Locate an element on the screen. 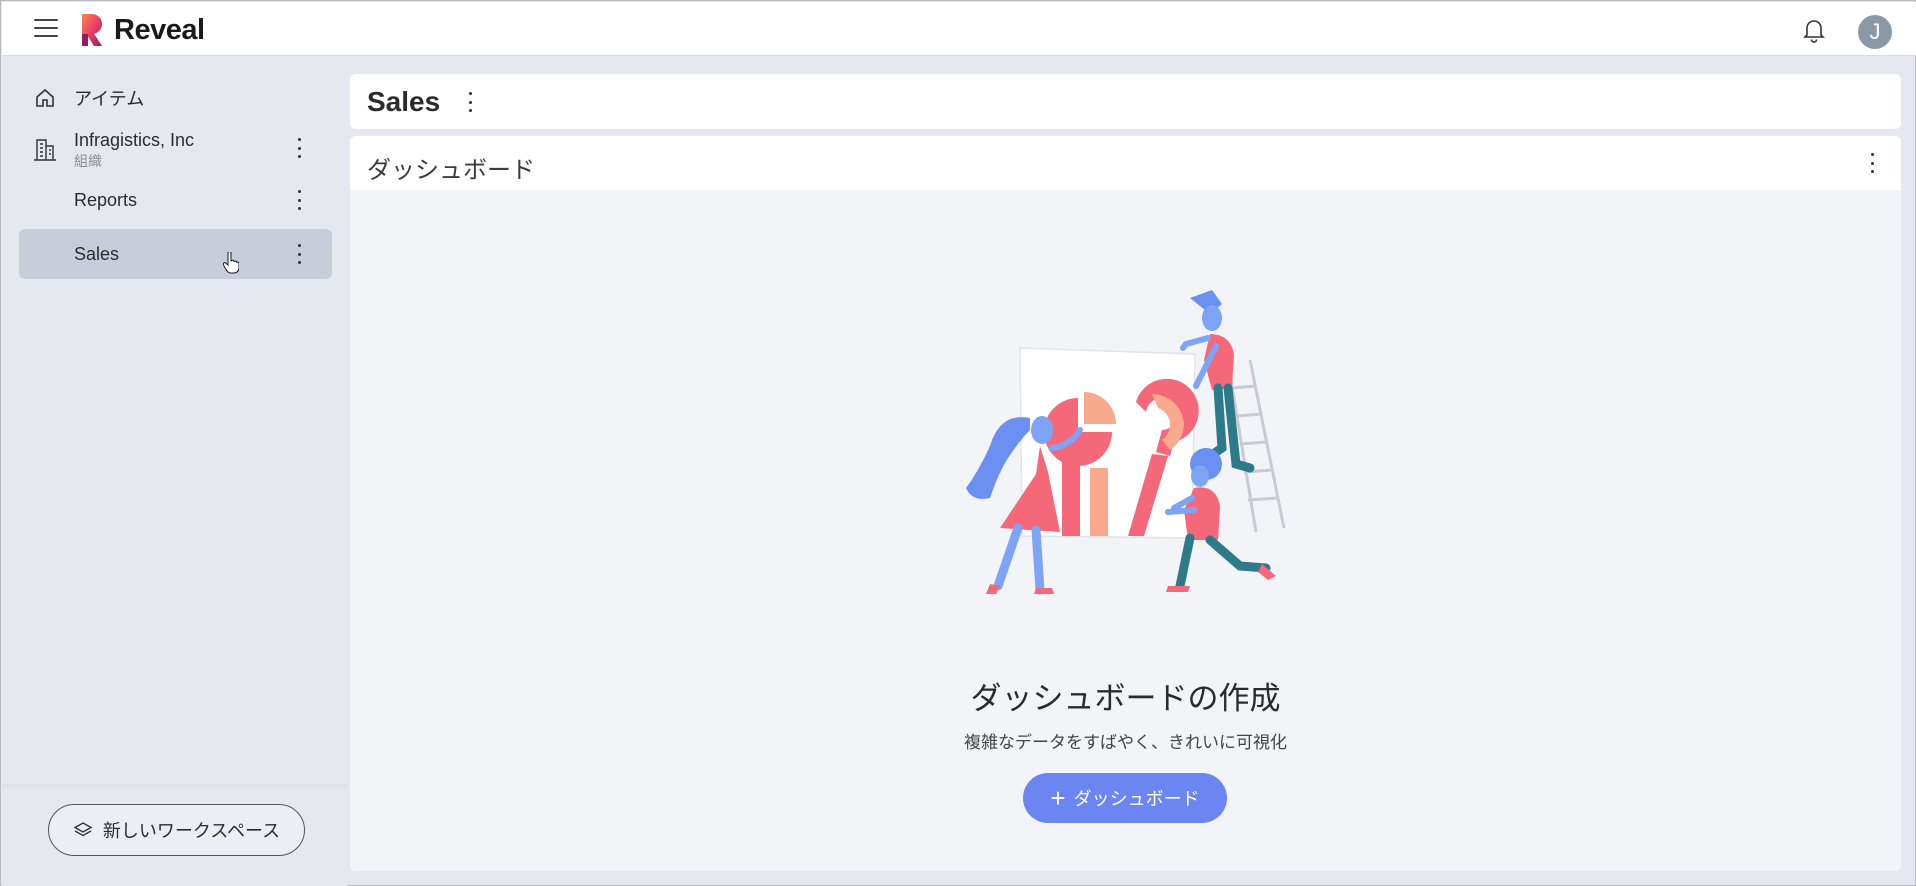  sidebar-item-label: アイテム is located at coordinates (109, 99).